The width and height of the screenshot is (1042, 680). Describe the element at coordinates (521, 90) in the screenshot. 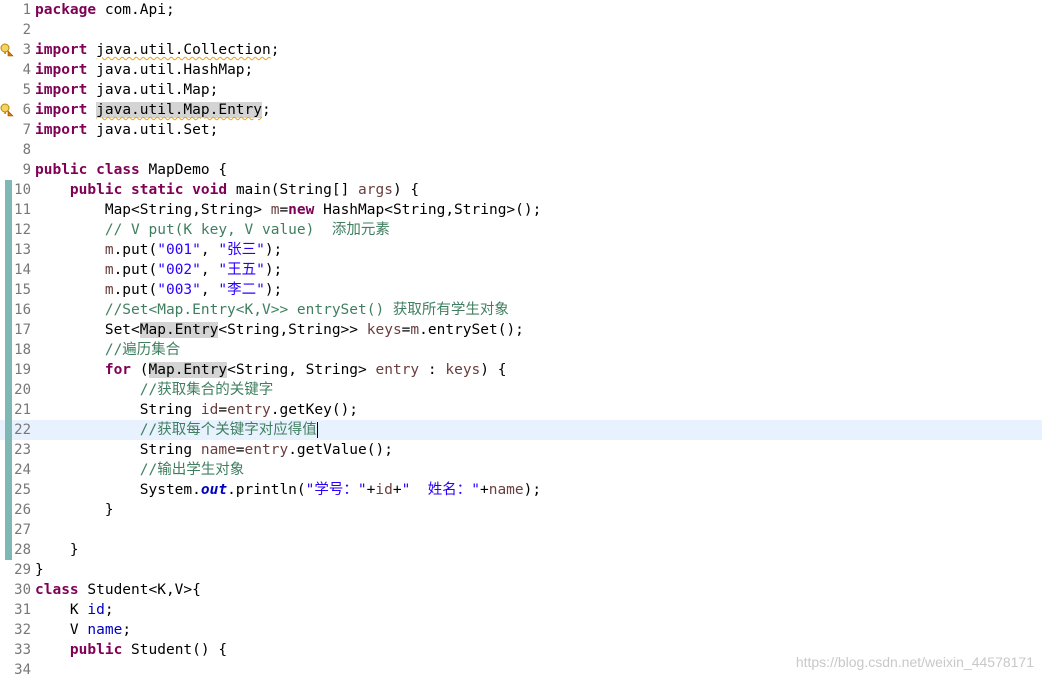

I see `code-line: 5 import java.util.Map;` at that location.